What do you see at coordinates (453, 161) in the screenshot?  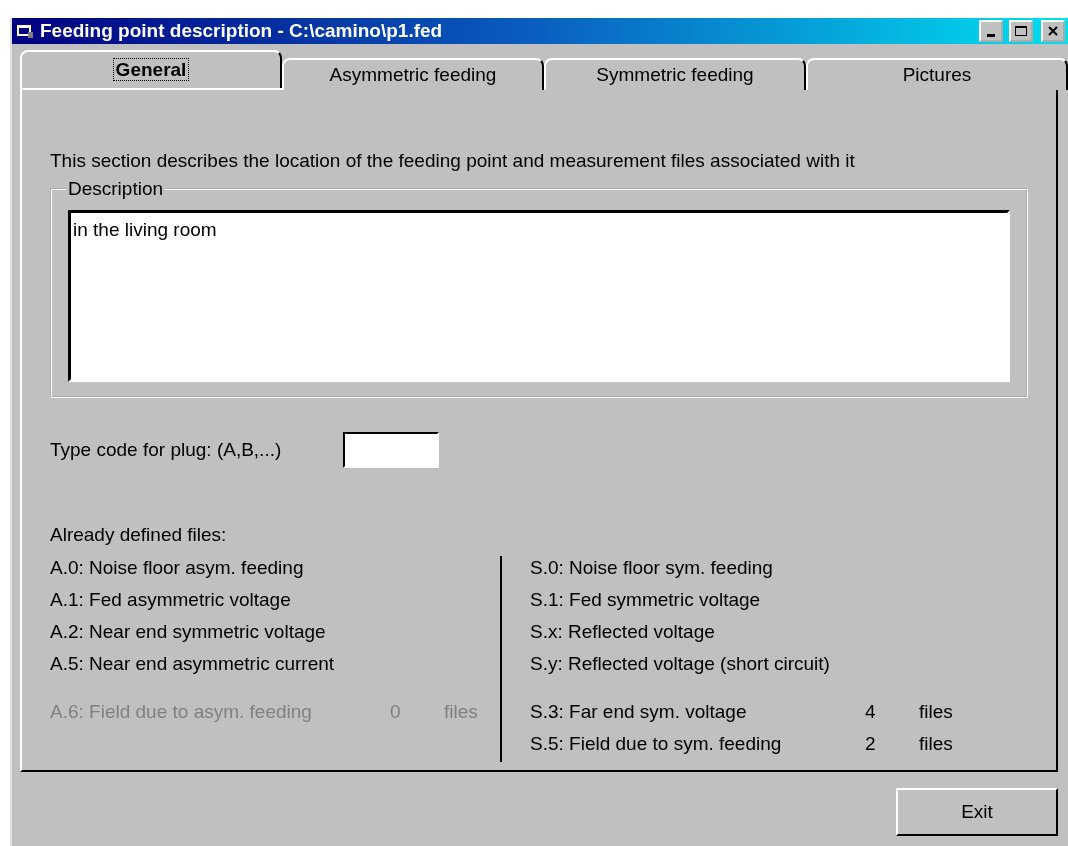 I see `intro-text: This section describes the location of the feeding point and measurement files associated with it` at bounding box center [453, 161].